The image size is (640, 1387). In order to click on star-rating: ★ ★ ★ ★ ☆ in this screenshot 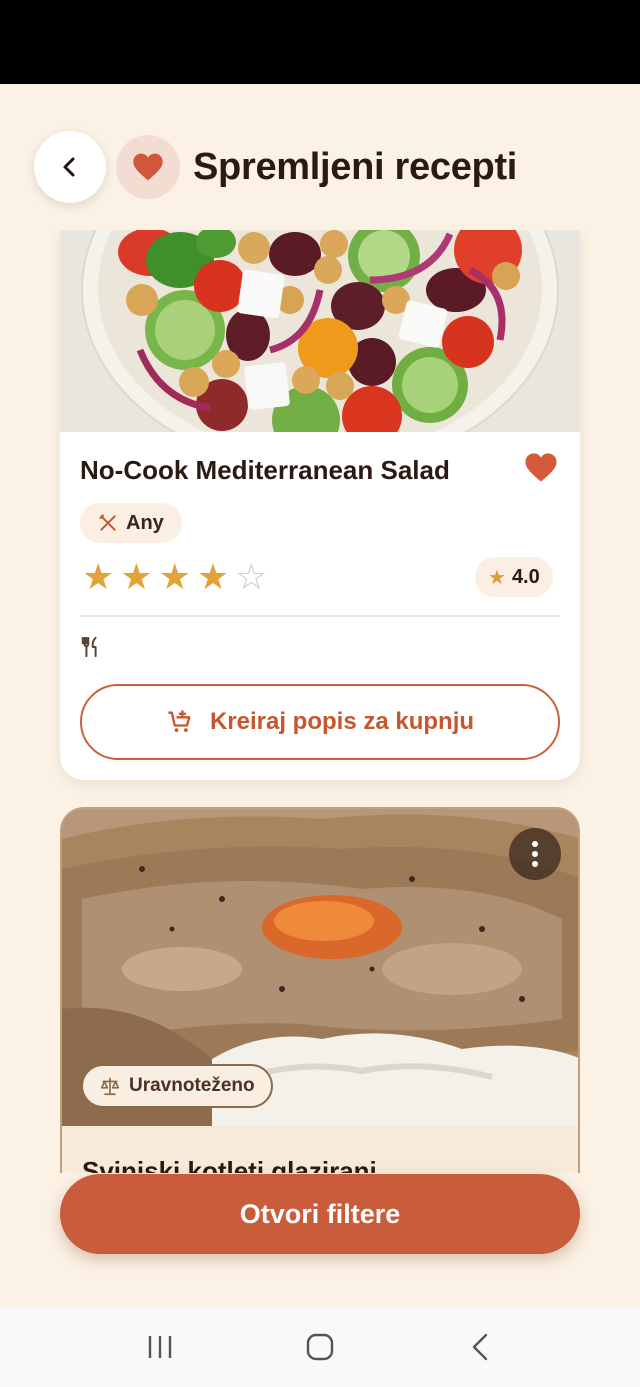, I will do `click(174, 577)`.